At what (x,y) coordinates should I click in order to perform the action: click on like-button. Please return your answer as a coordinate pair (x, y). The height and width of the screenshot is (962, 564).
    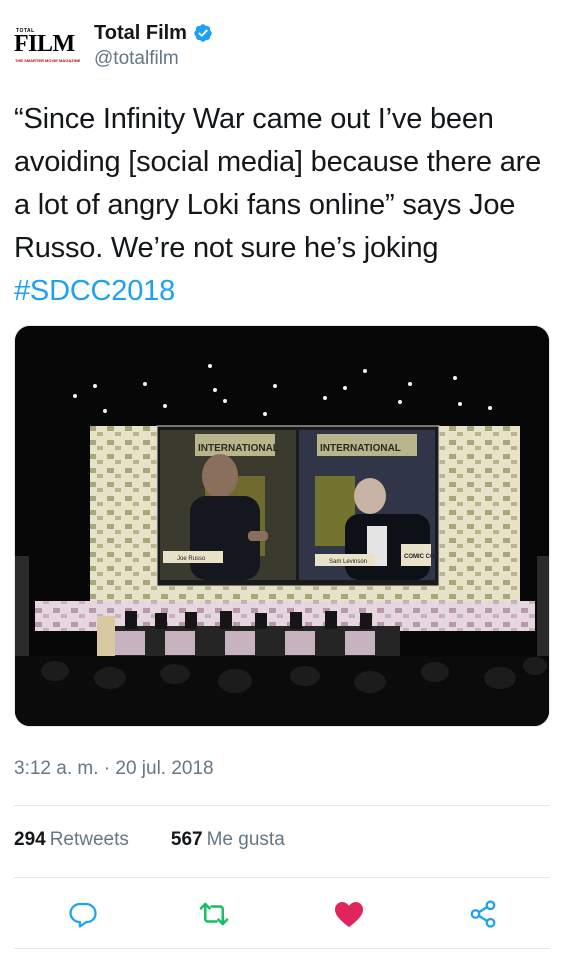
    Looking at the image, I should click on (349, 916).